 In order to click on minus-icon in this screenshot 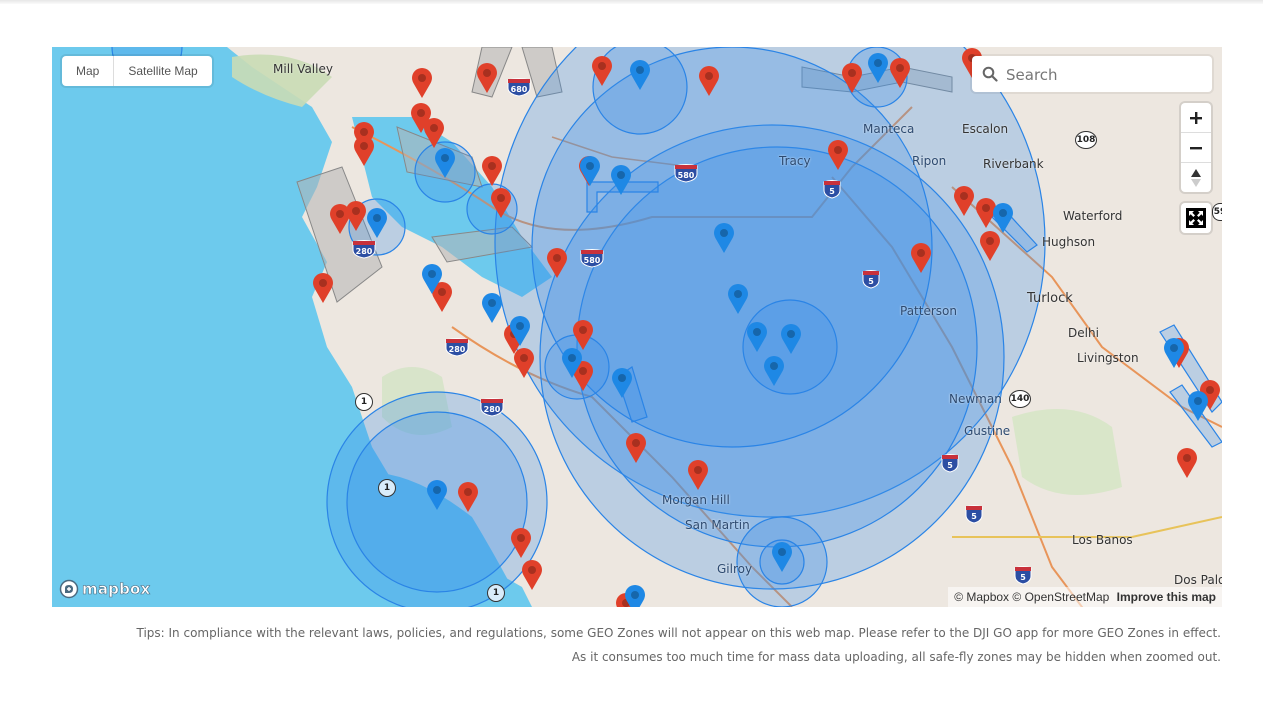, I will do `click(1196, 147)`.